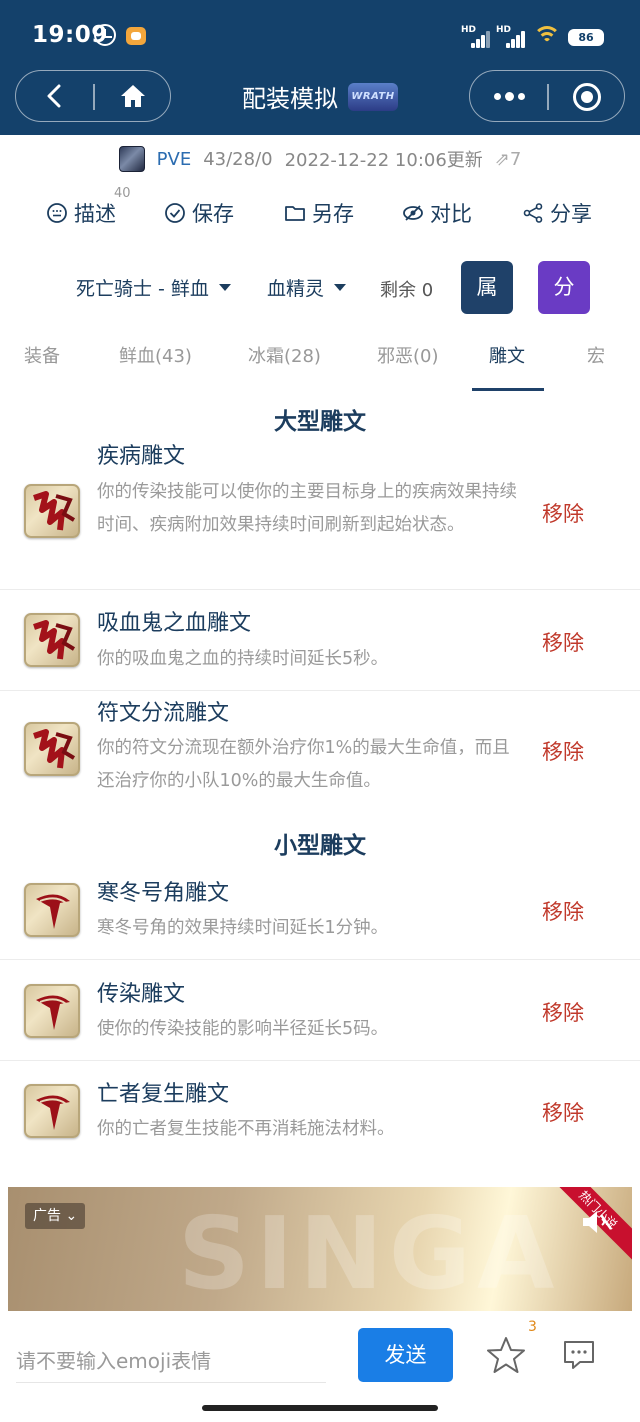 The image size is (640, 1422). What do you see at coordinates (213, 214) in the screenshot?
I see `save-label: 保存` at bounding box center [213, 214].